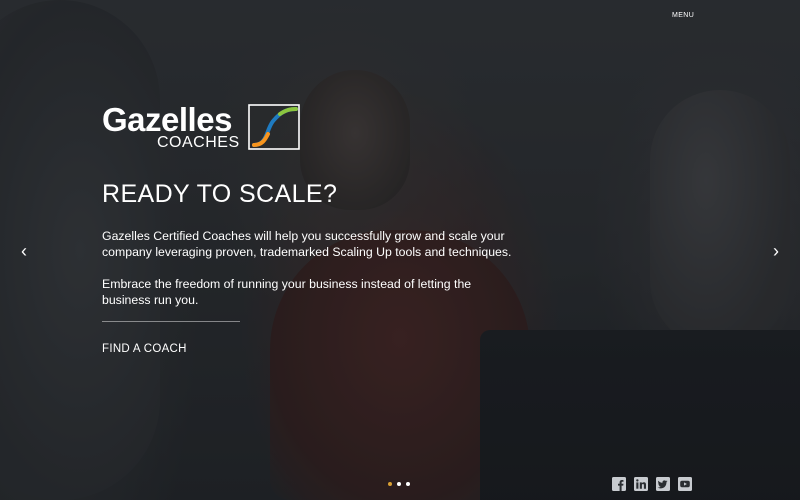  I want to click on carousel-prev-arrow-icon: ‹, so click(24, 251).